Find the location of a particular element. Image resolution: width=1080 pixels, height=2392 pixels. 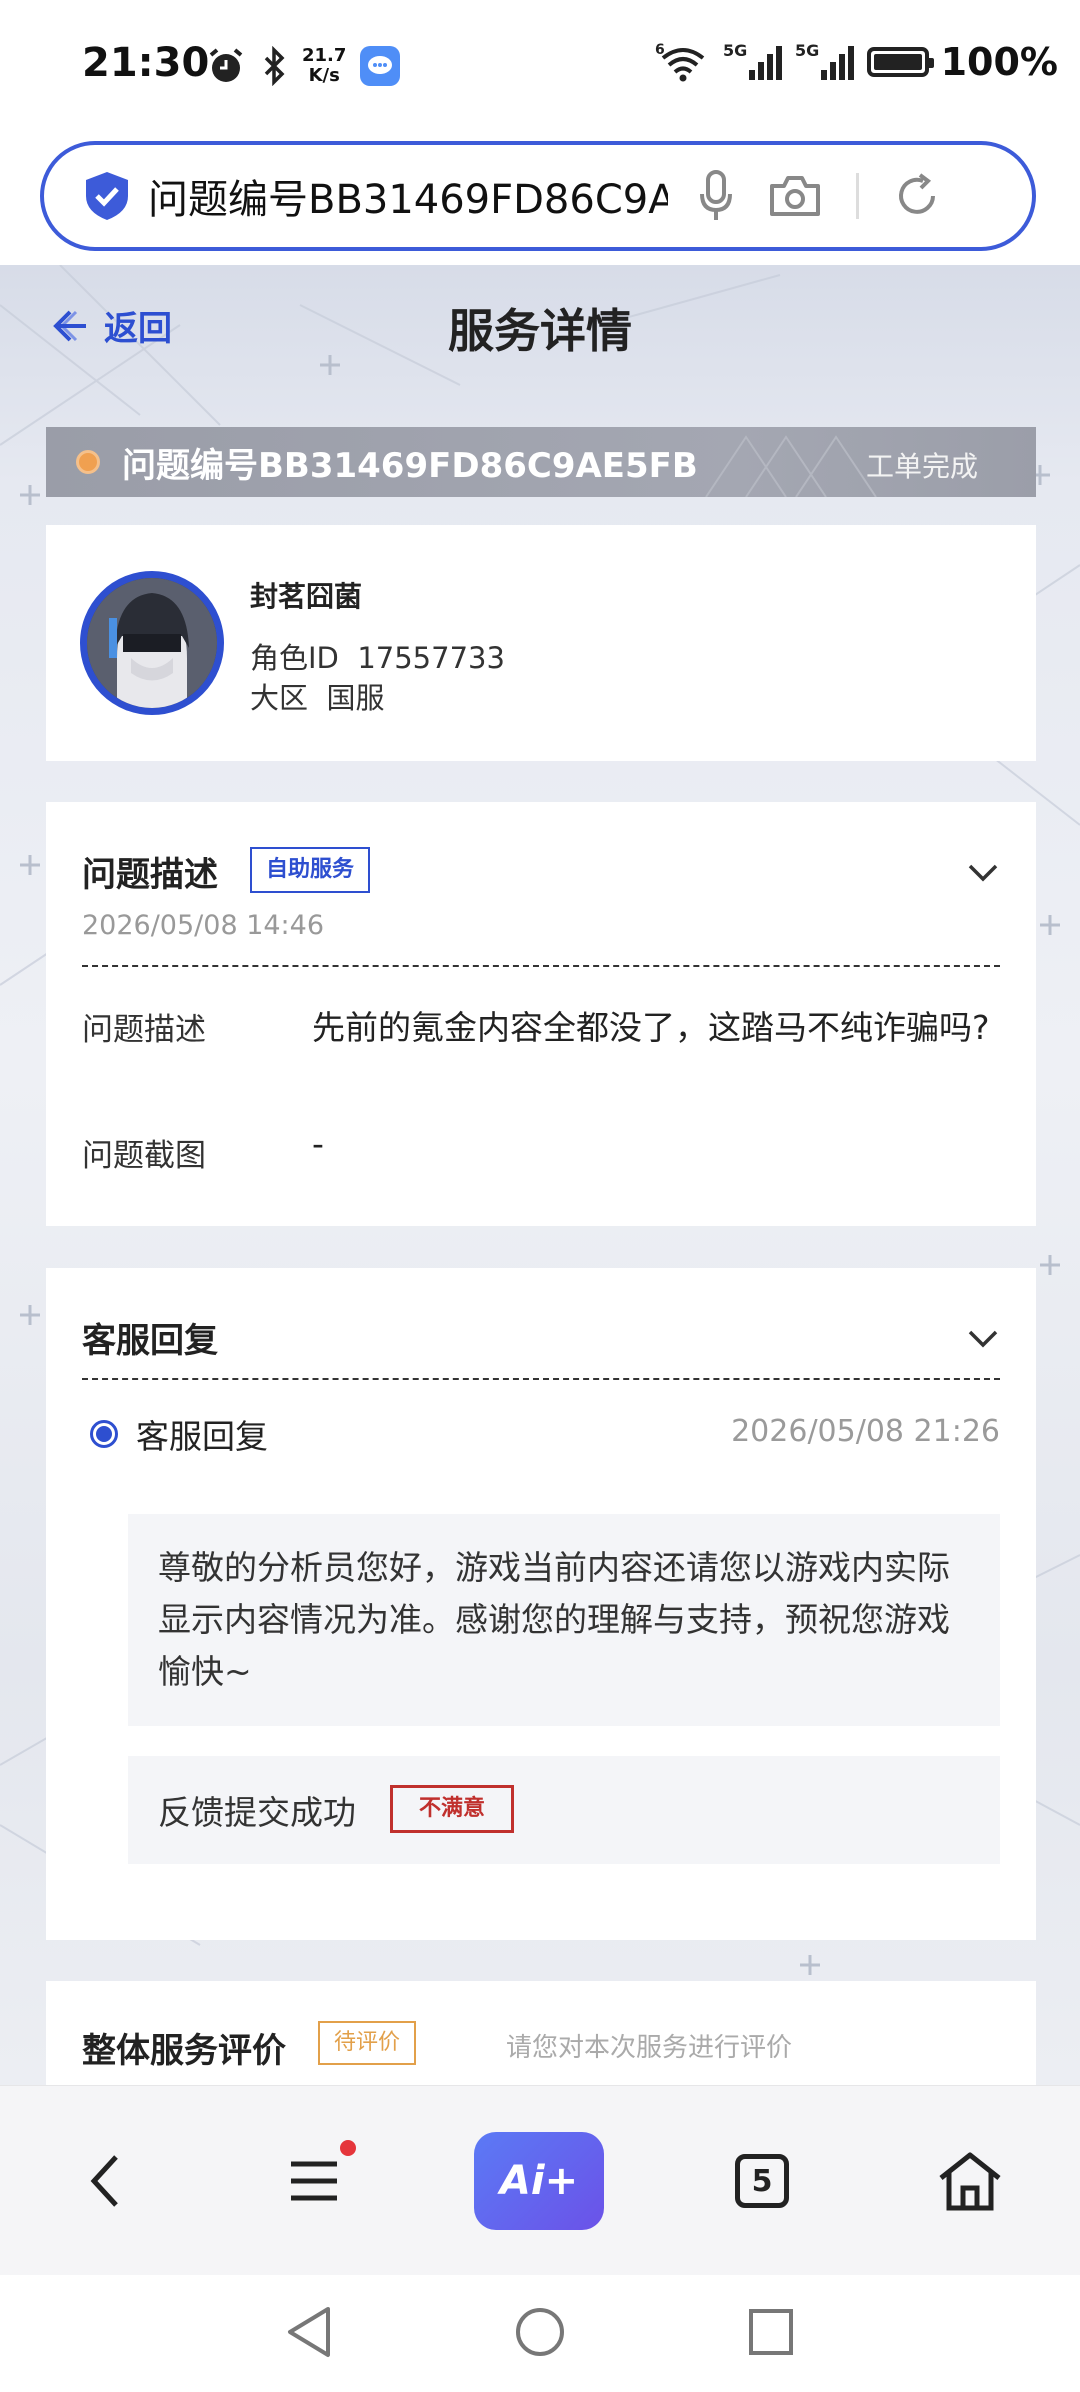

net-speed-value: 21.7 is located at coordinates (324, 55).